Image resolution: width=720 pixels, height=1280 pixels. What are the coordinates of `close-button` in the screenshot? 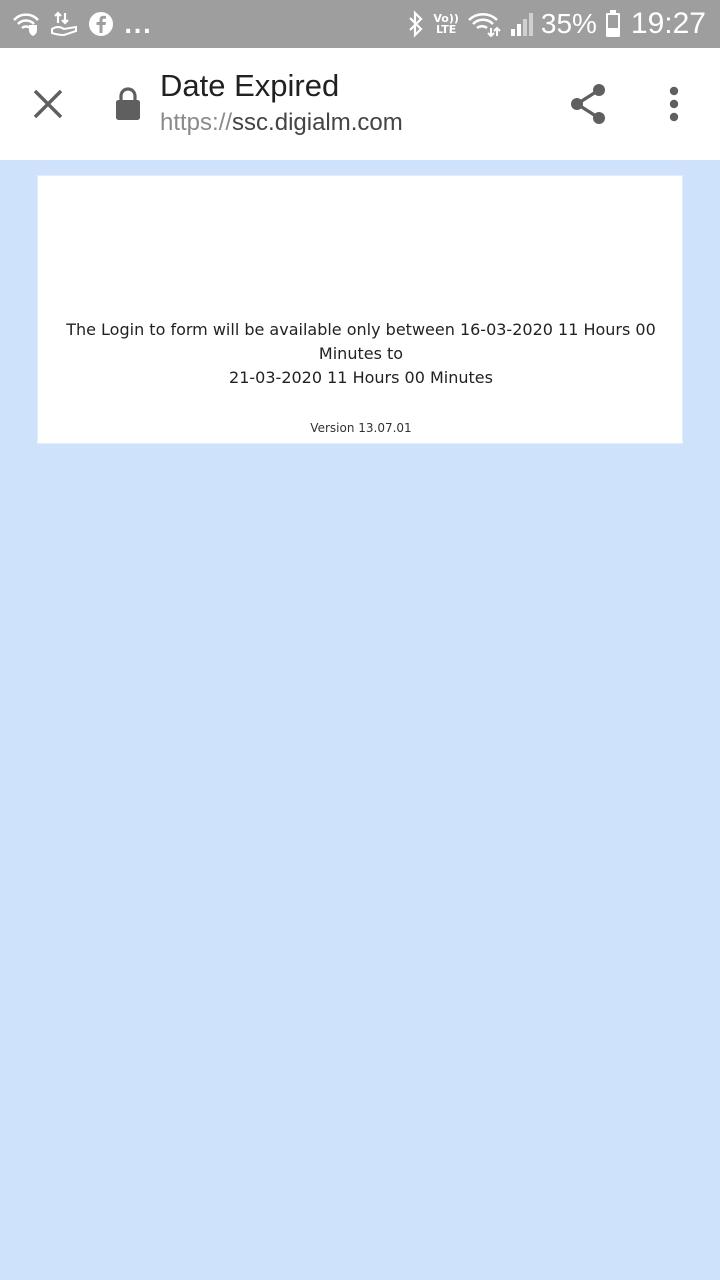 It's located at (48, 104).